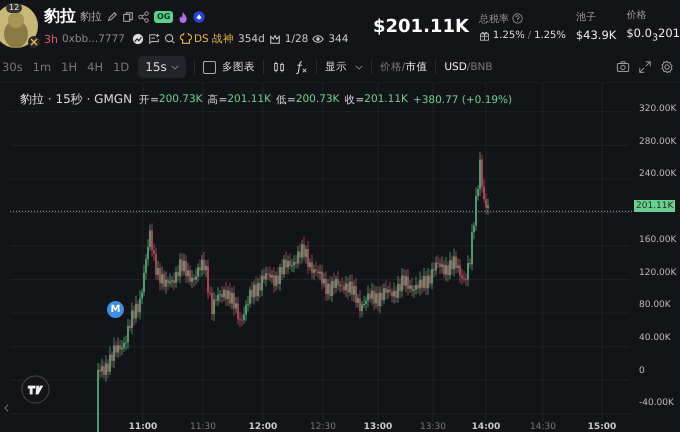 This screenshot has width=680, height=432. What do you see at coordinates (653, 35) in the screenshot?
I see `price-value: $0.0$_{3}$201` at bounding box center [653, 35].